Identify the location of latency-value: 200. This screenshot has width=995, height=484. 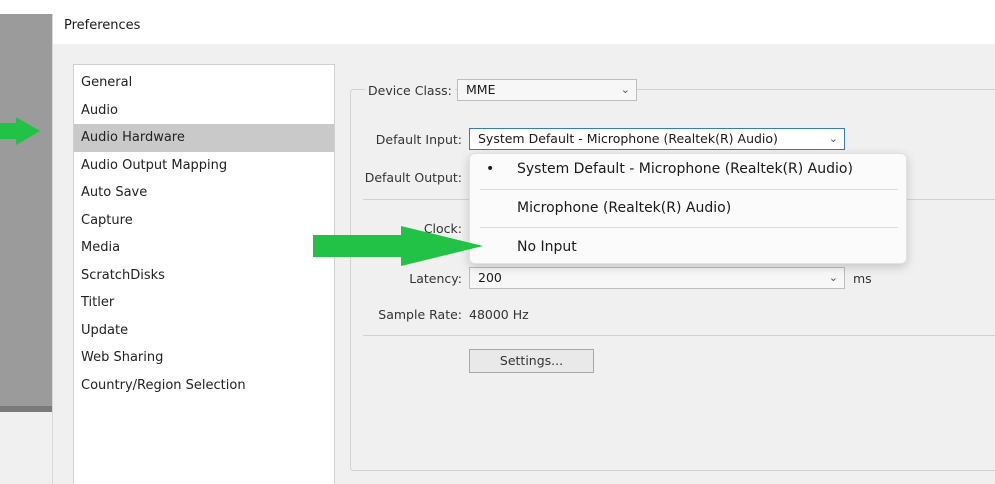
(490, 277).